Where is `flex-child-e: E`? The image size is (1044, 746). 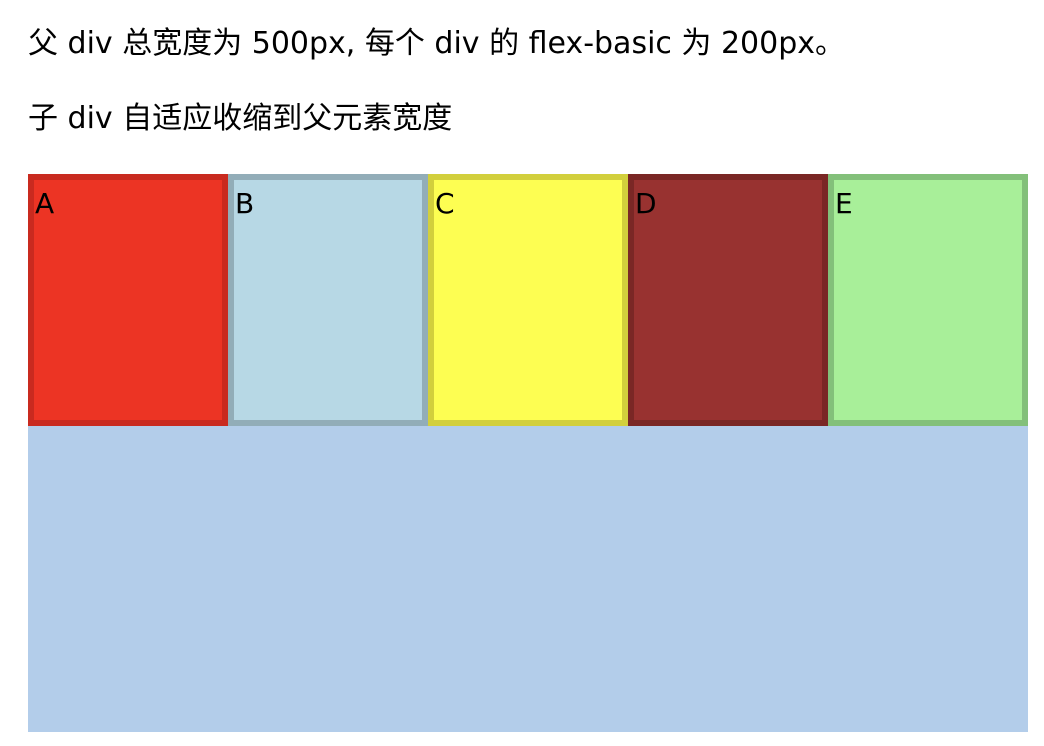 flex-child-e: E is located at coordinates (928, 300).